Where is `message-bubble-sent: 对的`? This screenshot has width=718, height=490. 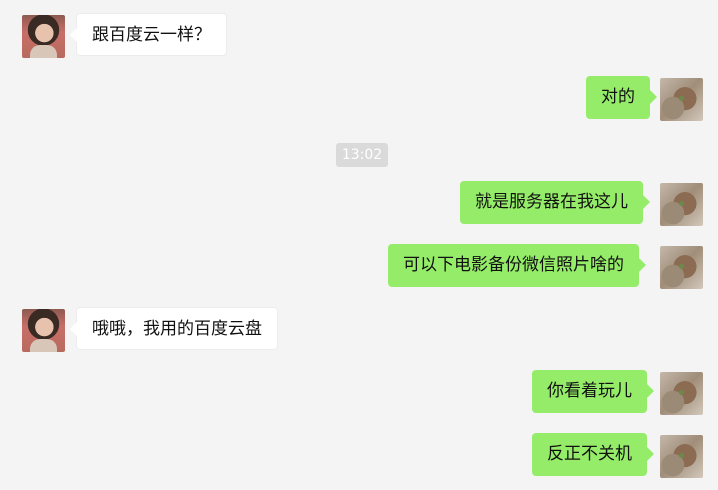 message-bubble-sent: 对的 is located at coordinates (621, 97).